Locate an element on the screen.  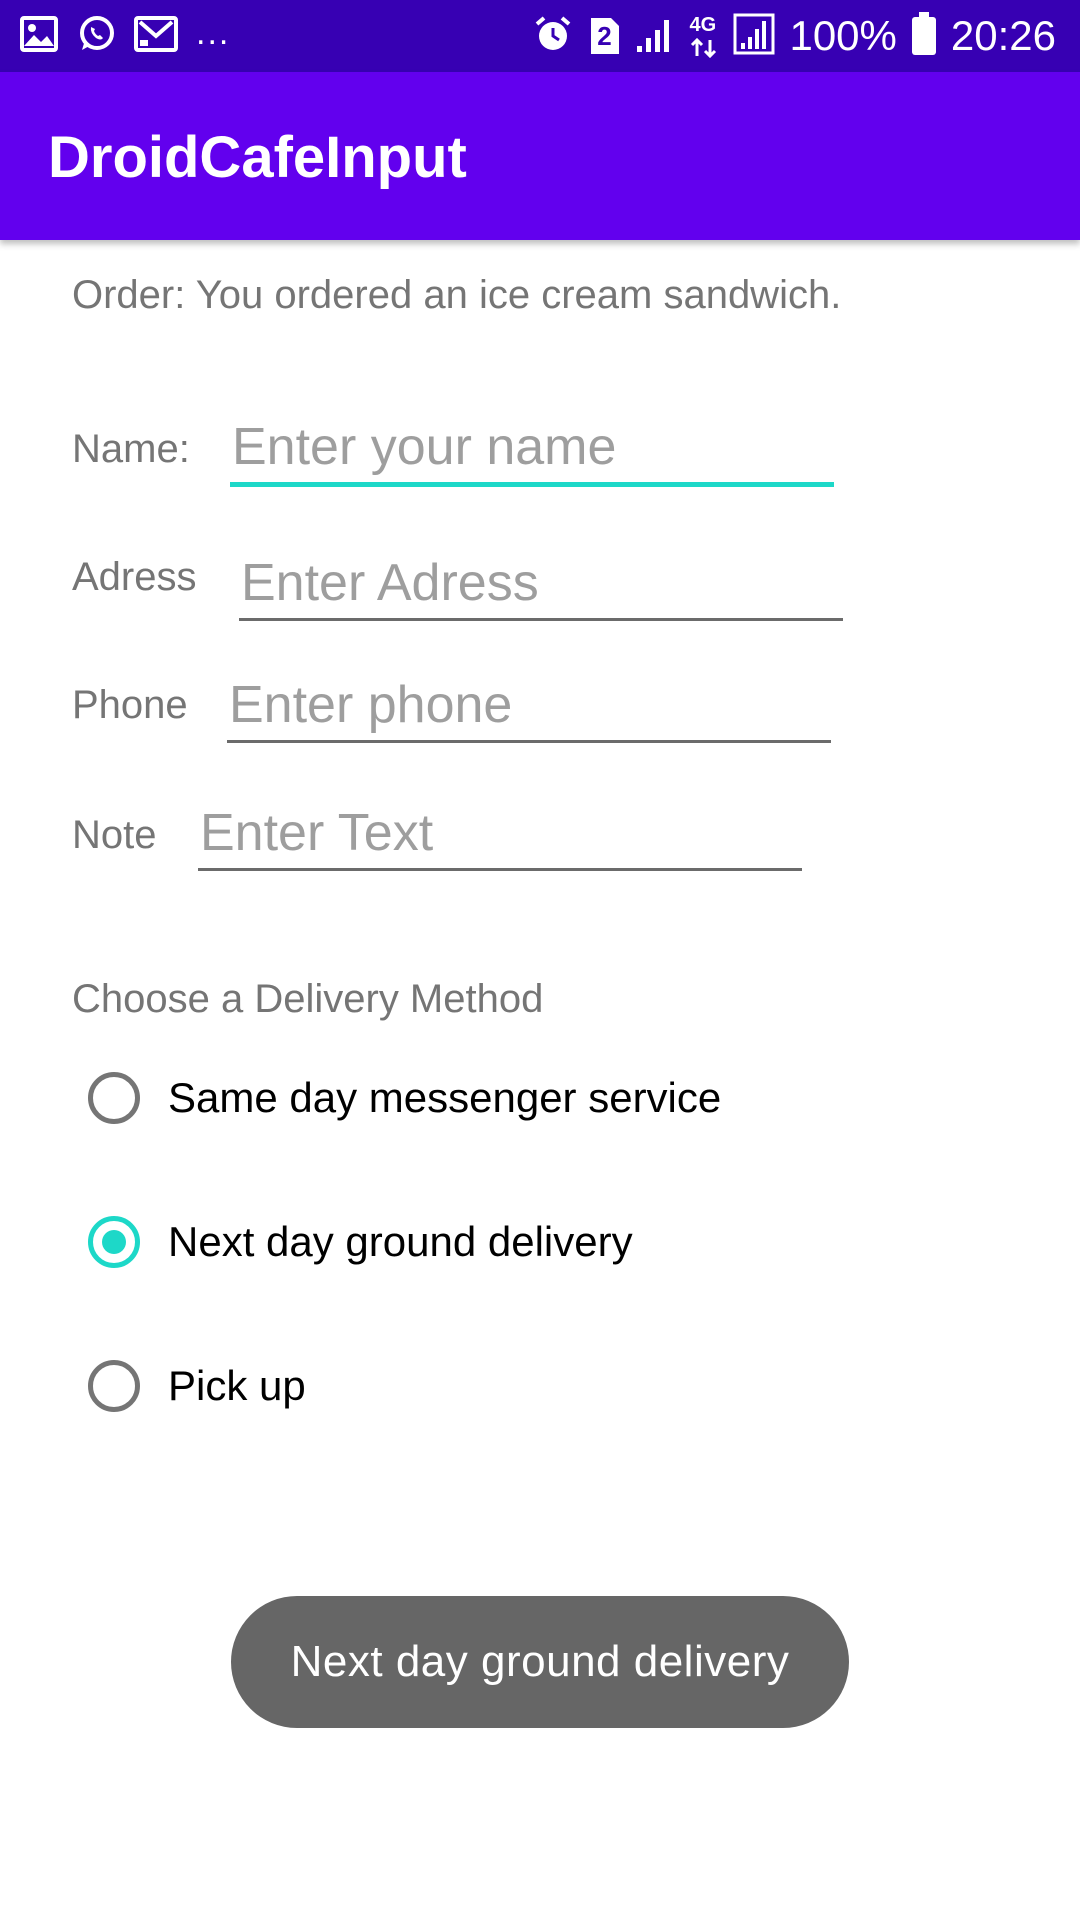
address-input is located at coordinates (541, 584).